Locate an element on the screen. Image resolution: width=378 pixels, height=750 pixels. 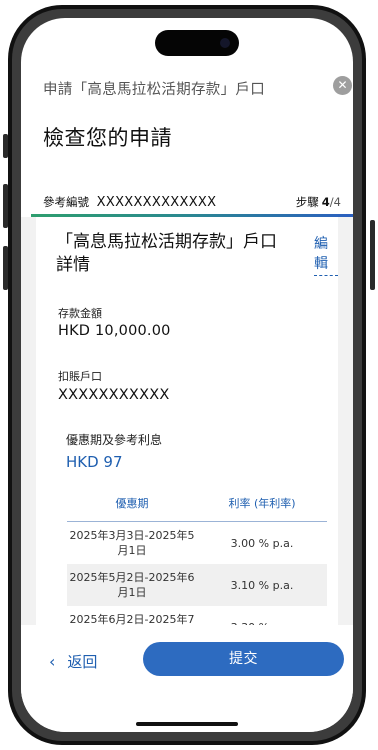
promo-interest-amount: HKD 97 is located at coordinates (94, 462).